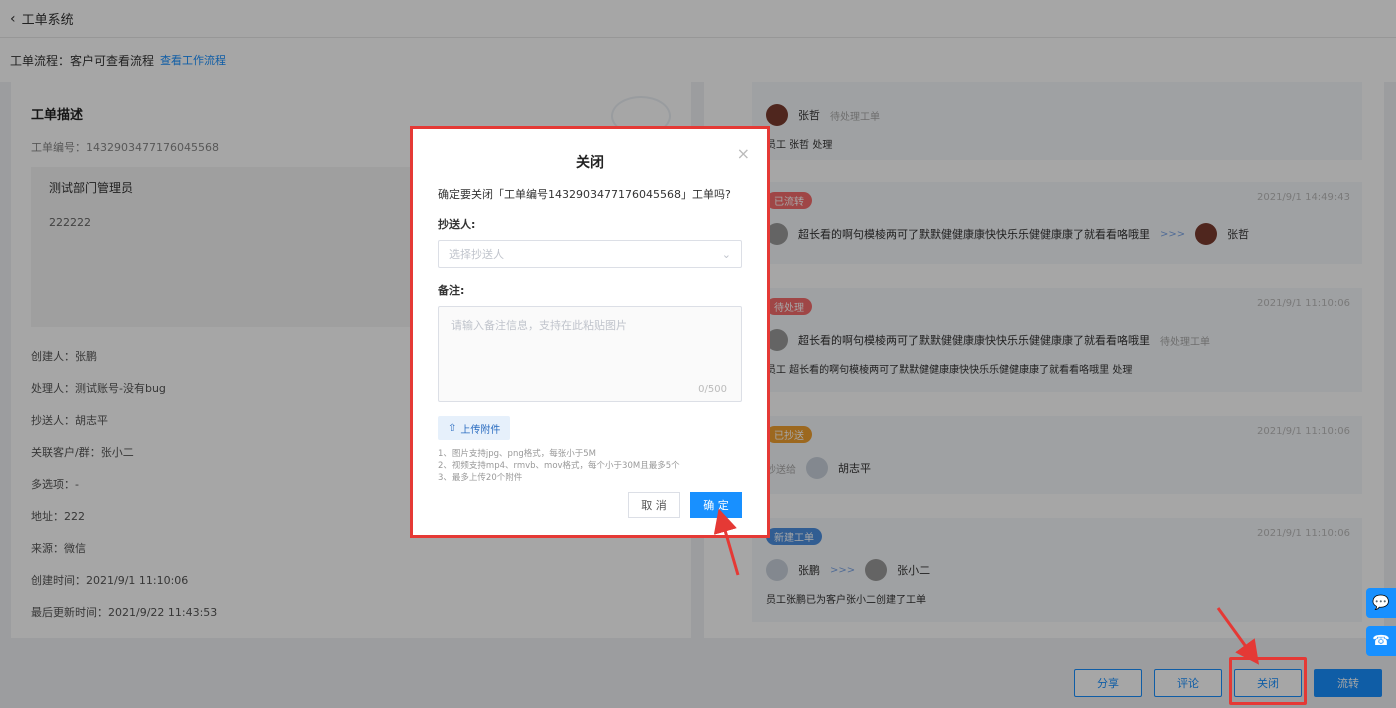 This screenshot has height=708, width=1396. Describe the element at coordinates (986, 586) in the screenshot. I see `annotation-arrows` at that location.